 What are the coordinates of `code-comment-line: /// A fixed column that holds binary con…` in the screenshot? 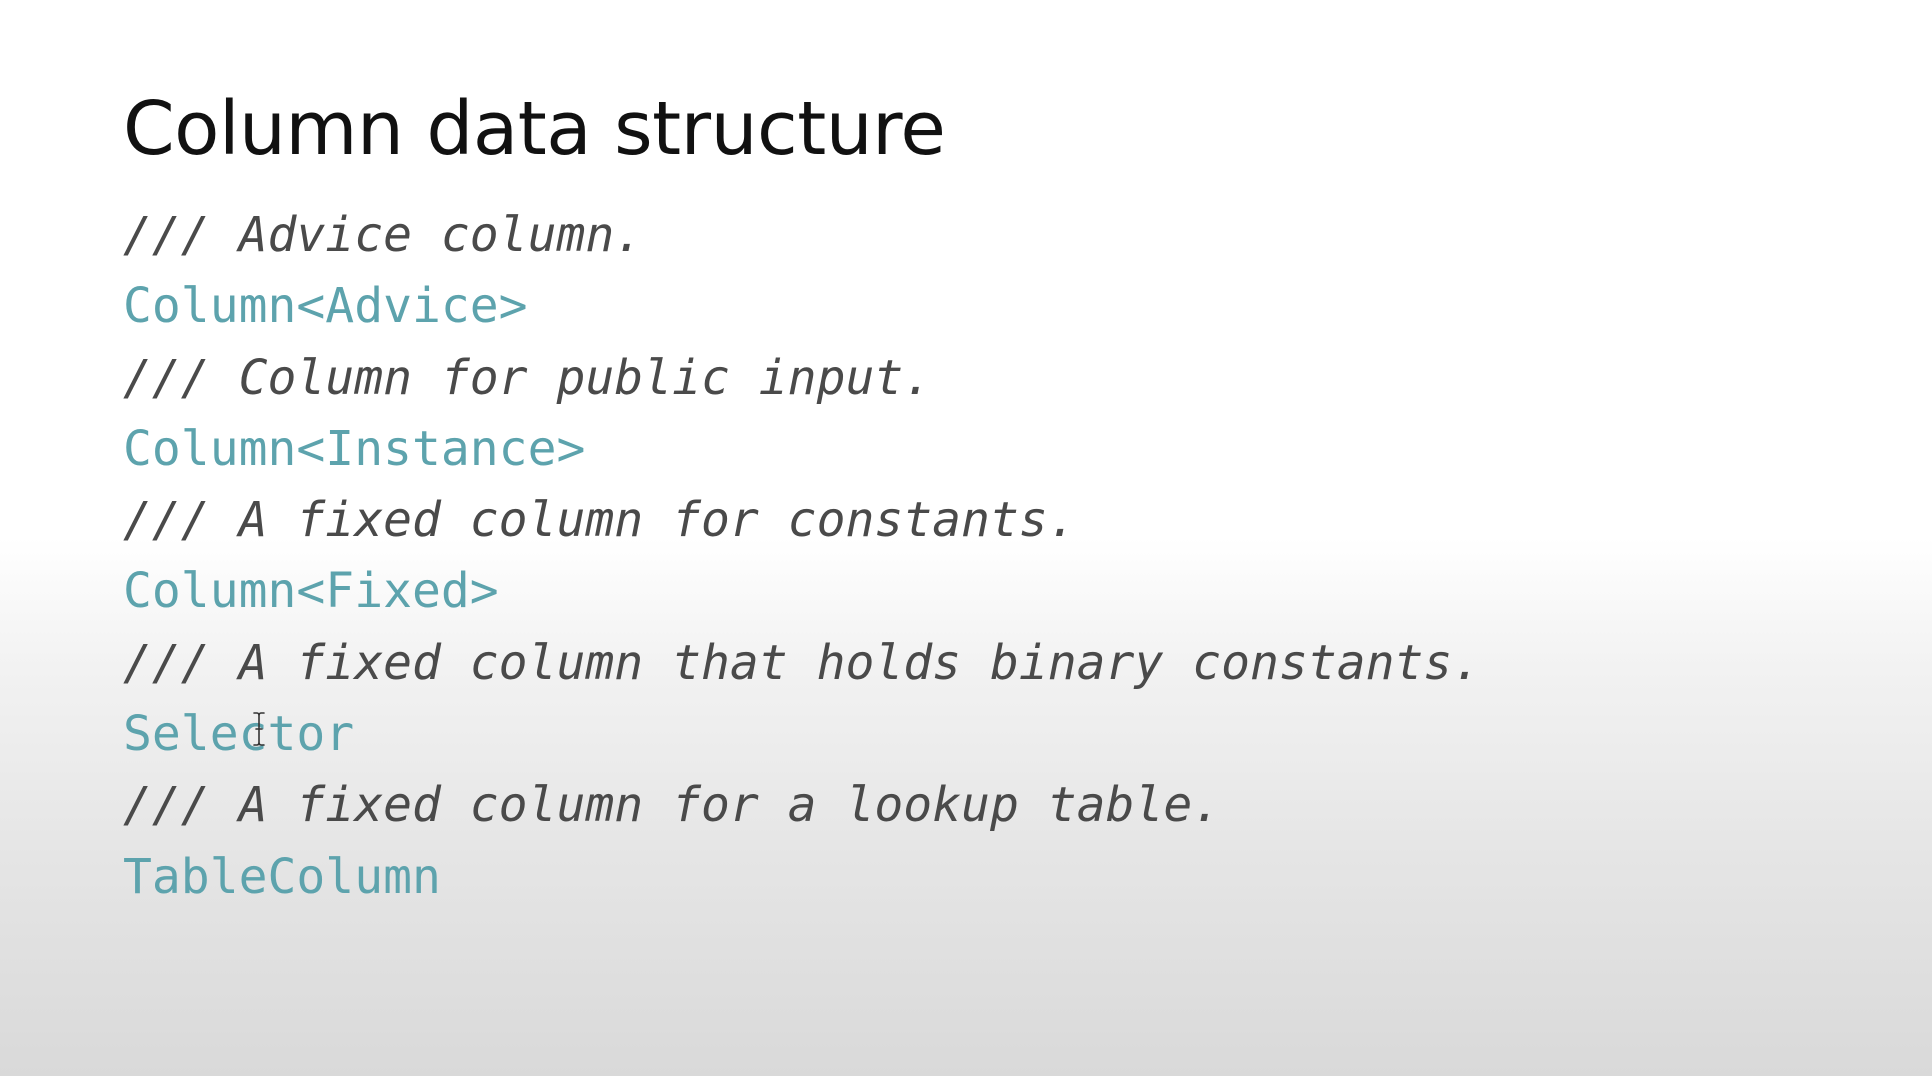 It's located at (802, 662).